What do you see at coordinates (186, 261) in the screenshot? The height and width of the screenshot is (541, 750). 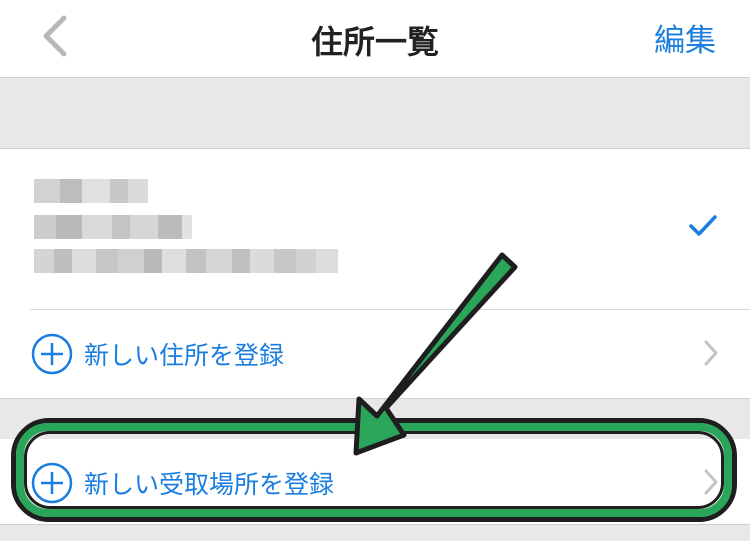 I see `blurred-street-address` at bounding box center [186, 261].